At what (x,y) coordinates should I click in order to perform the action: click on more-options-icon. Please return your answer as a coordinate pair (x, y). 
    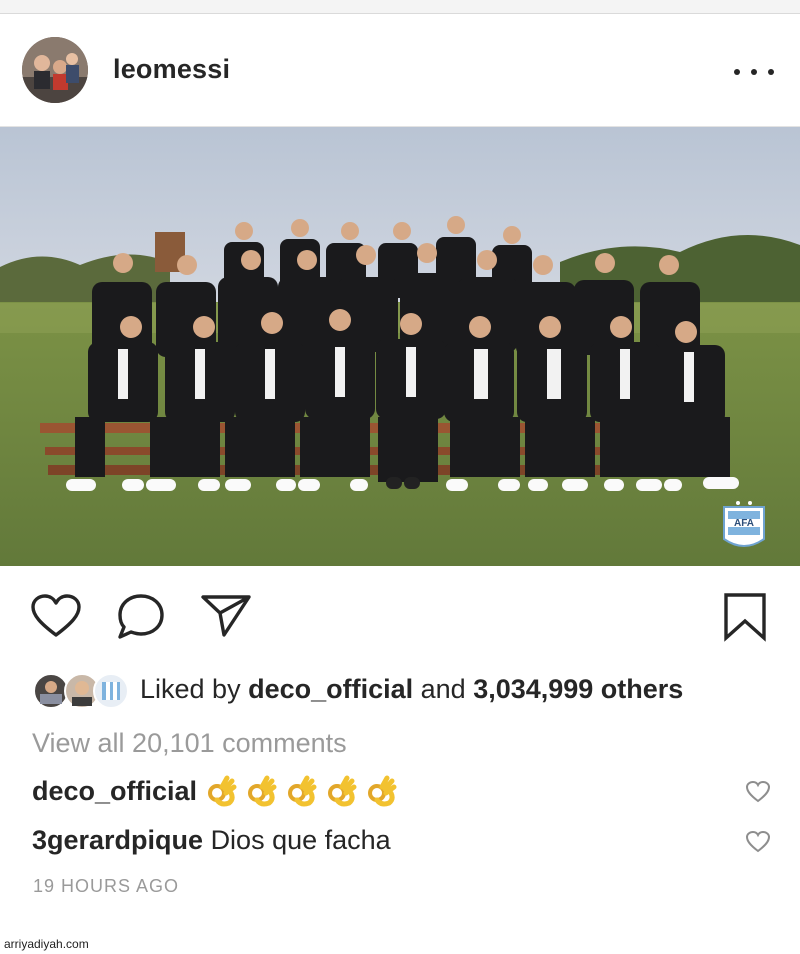
    Looking at the image, I should click on (754, 72).